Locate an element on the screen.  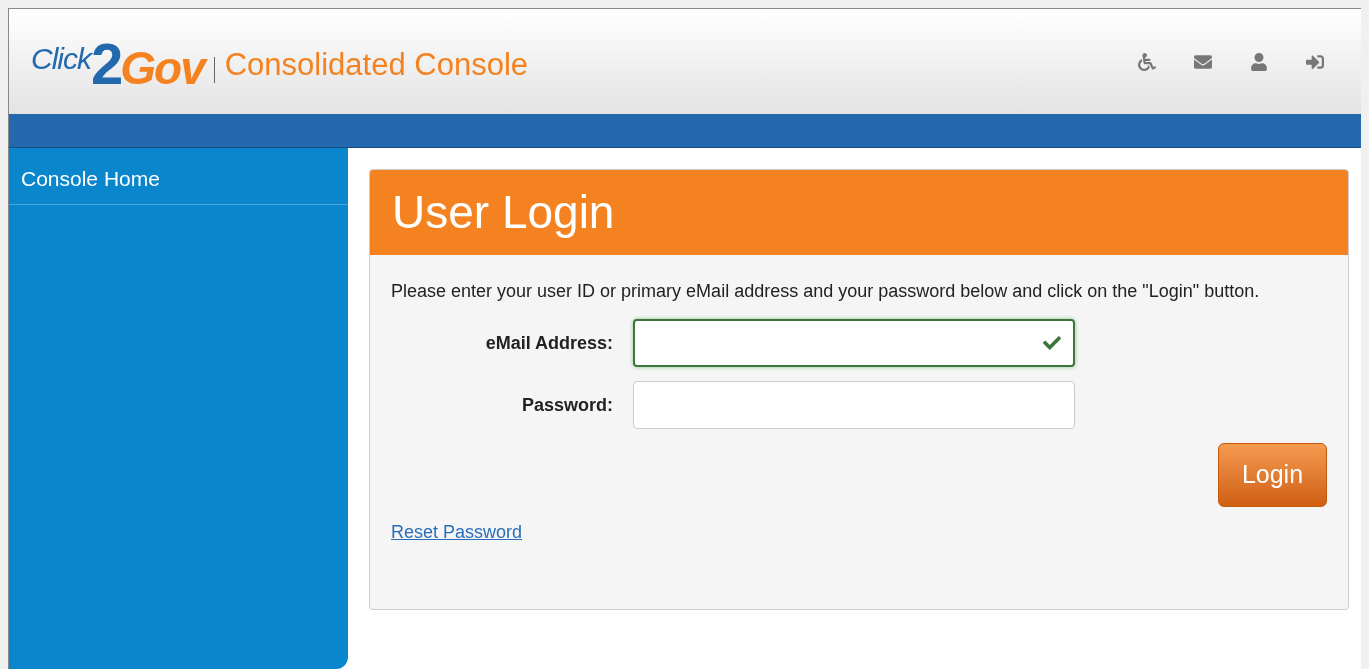
logo-text: Click is located at coordinates (61, 58).